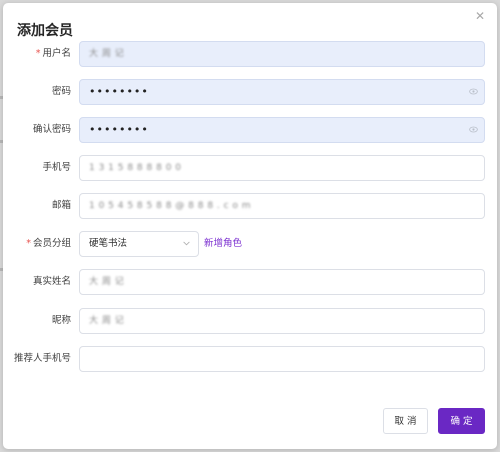  I want to click on nickname-row: 昵称 大 周 记, so click(250, 321).